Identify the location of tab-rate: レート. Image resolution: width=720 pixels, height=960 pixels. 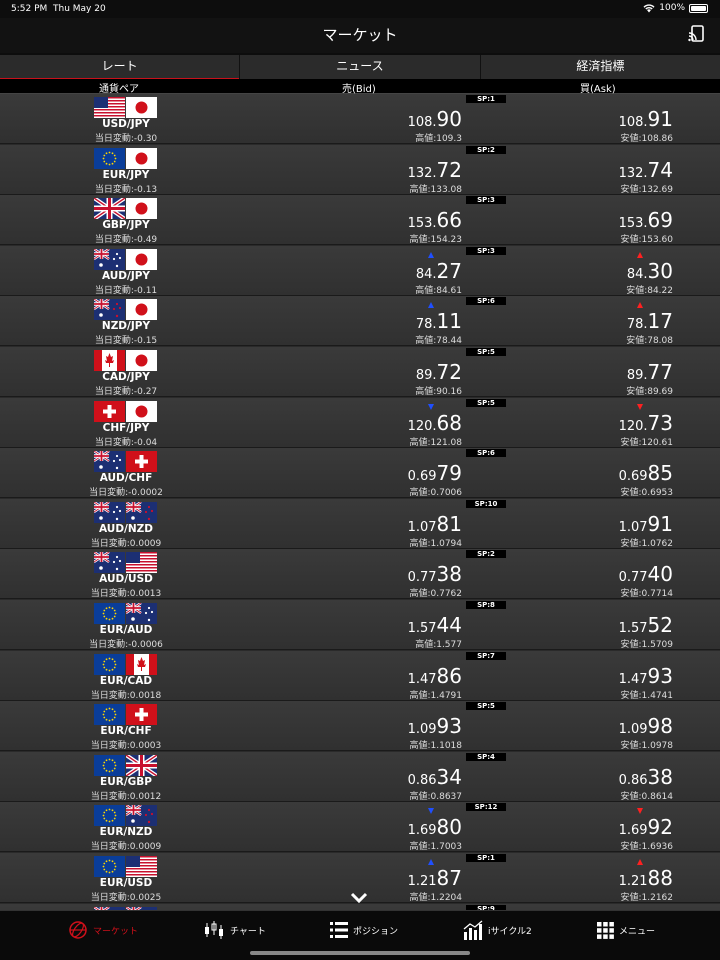
(120, 68).